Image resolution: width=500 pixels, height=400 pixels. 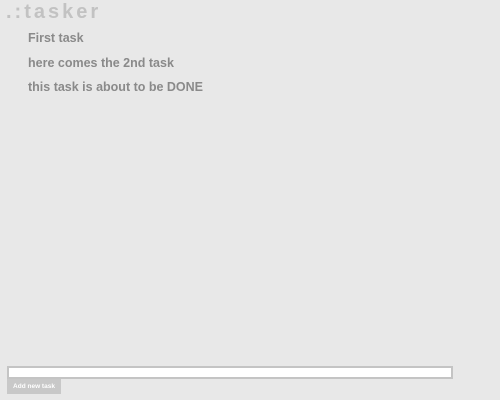 I want to click on task-item: here comes the 2nd task, so click(x=115, y=65).